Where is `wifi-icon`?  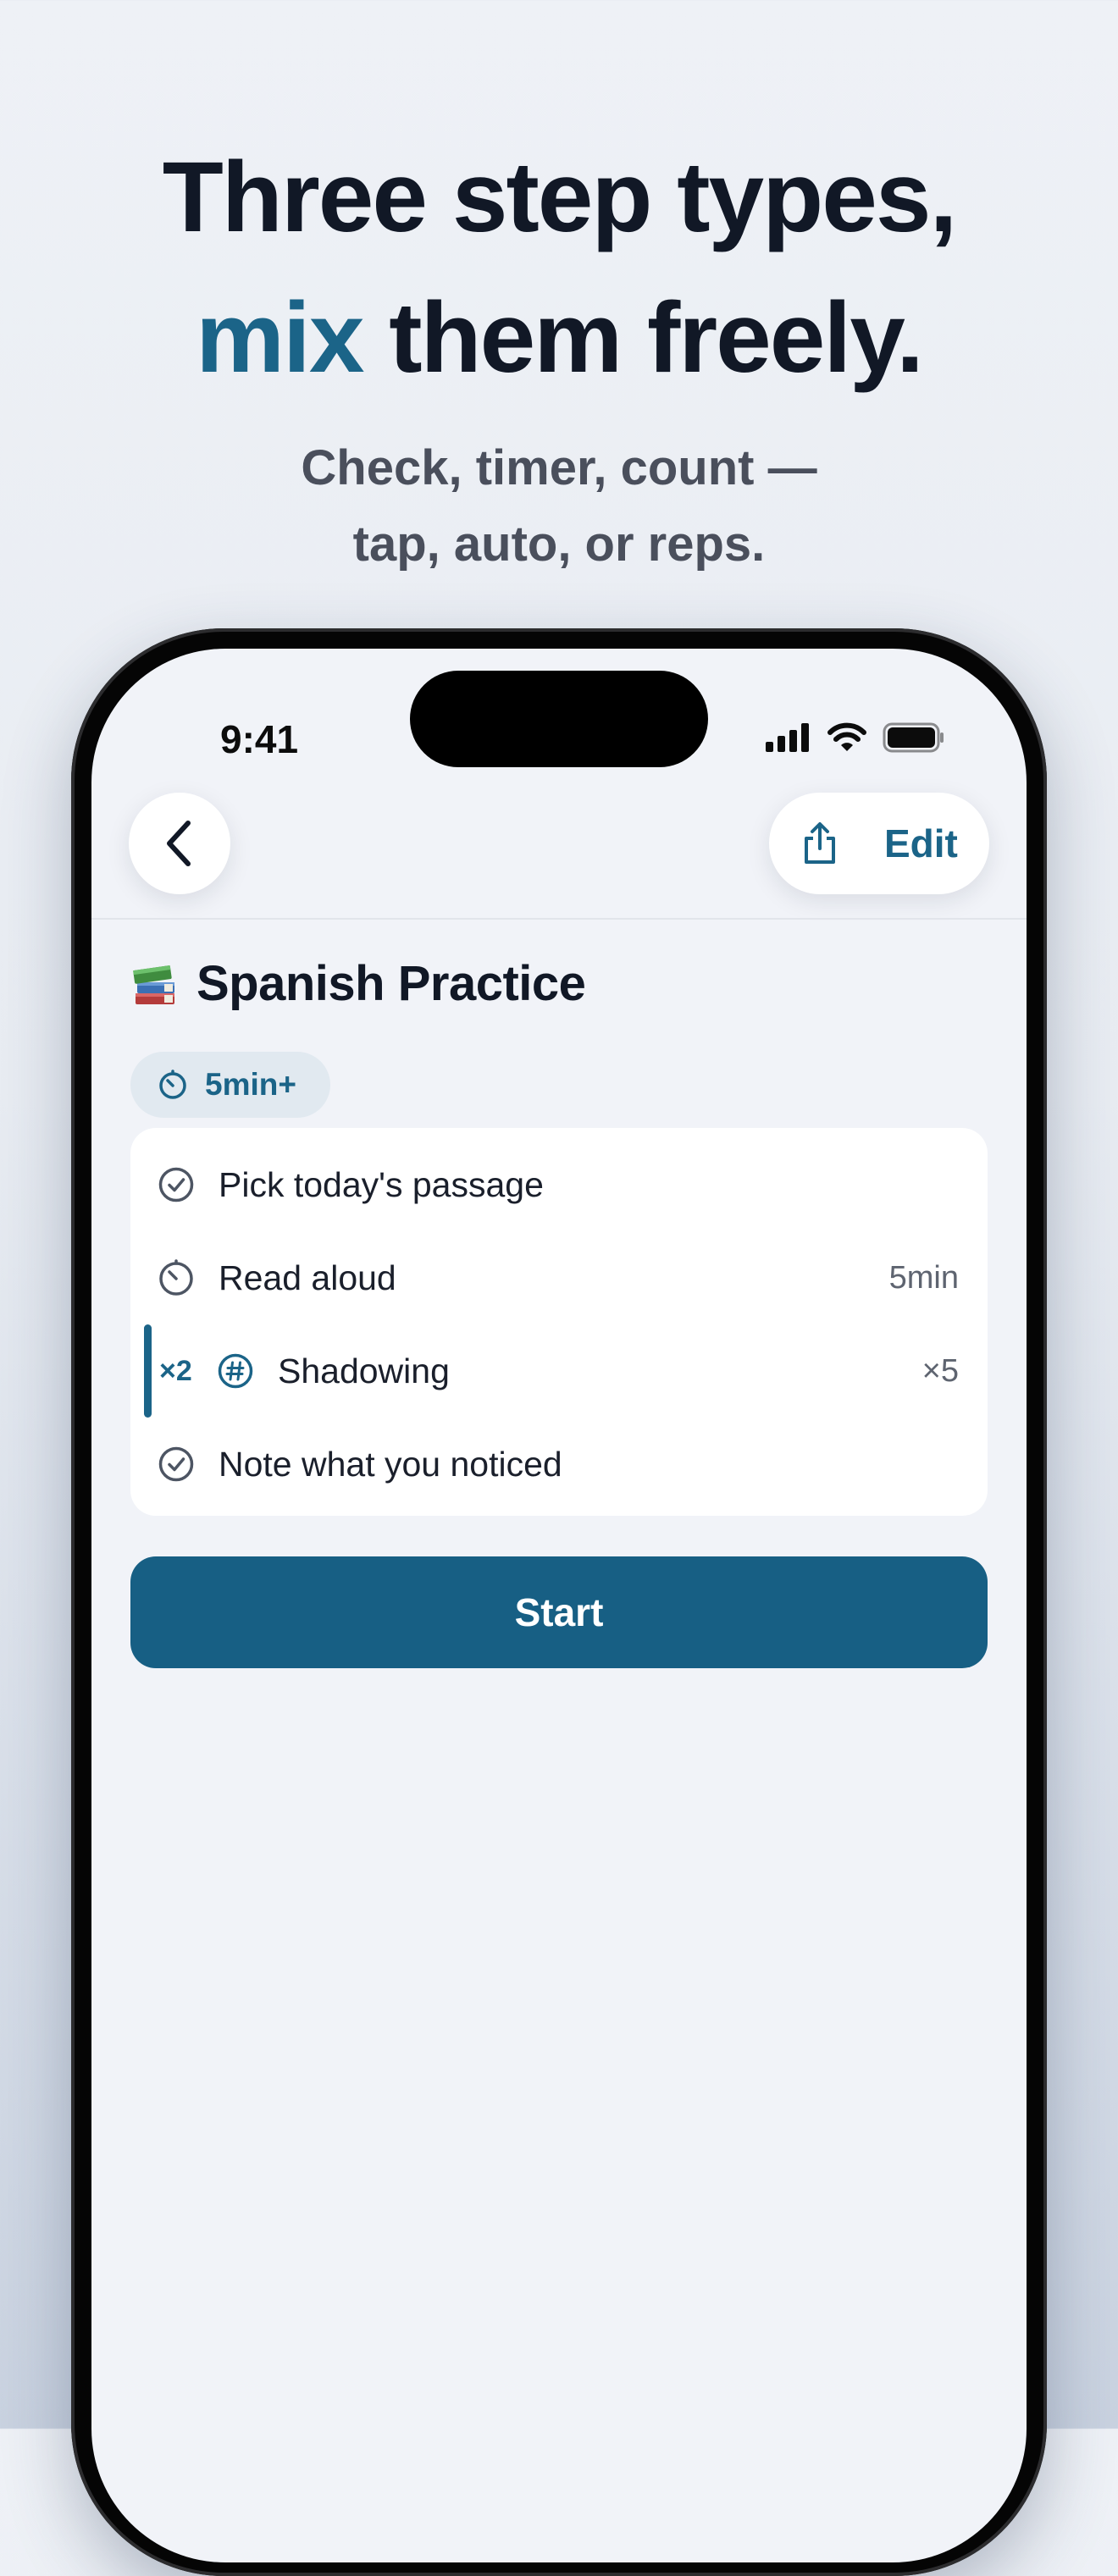
wifi-icon is located at coordinates (846, 736).